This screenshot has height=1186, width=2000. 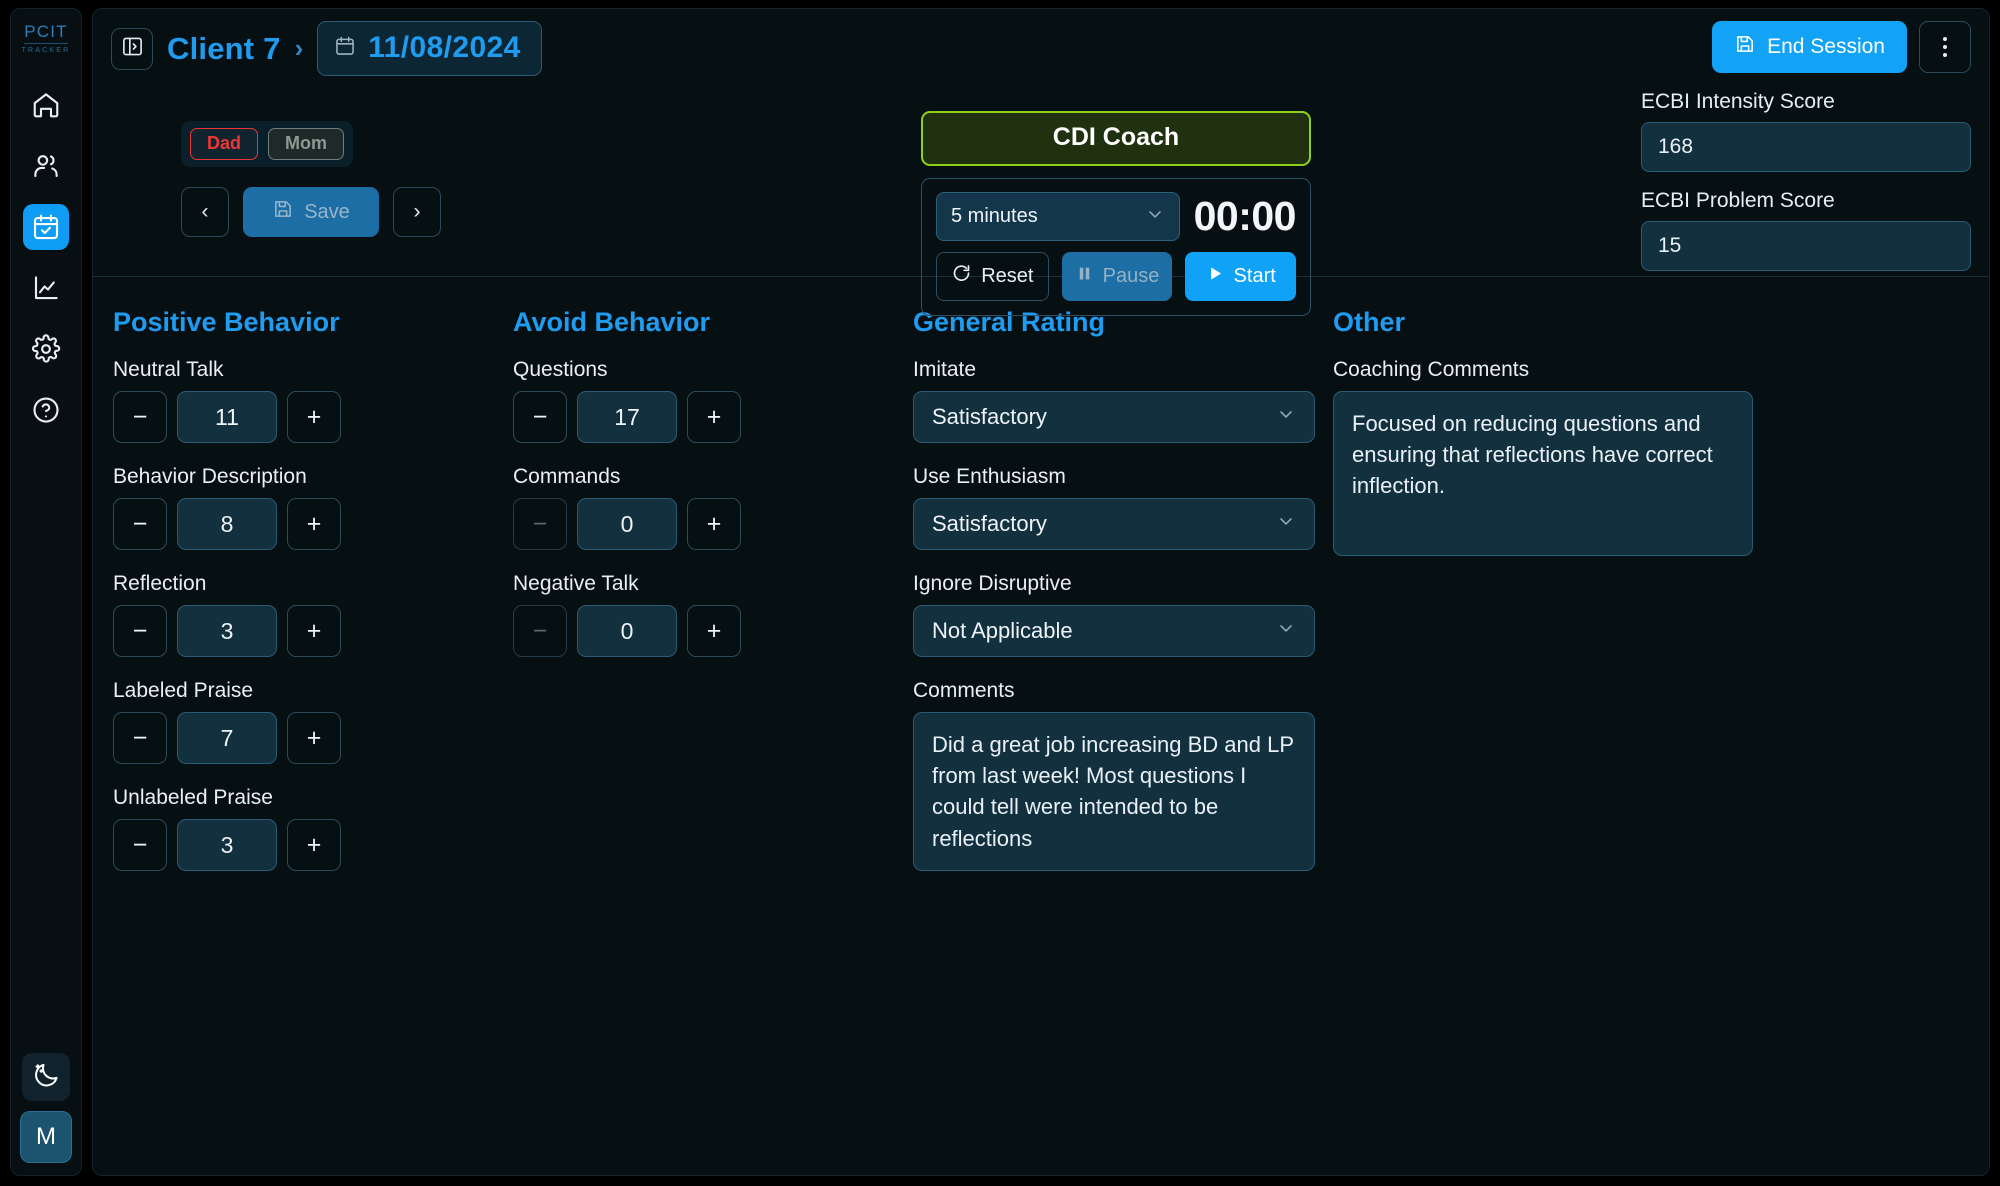 I want to click on counter-controls: − 11 +, so click(x=304, y=417).